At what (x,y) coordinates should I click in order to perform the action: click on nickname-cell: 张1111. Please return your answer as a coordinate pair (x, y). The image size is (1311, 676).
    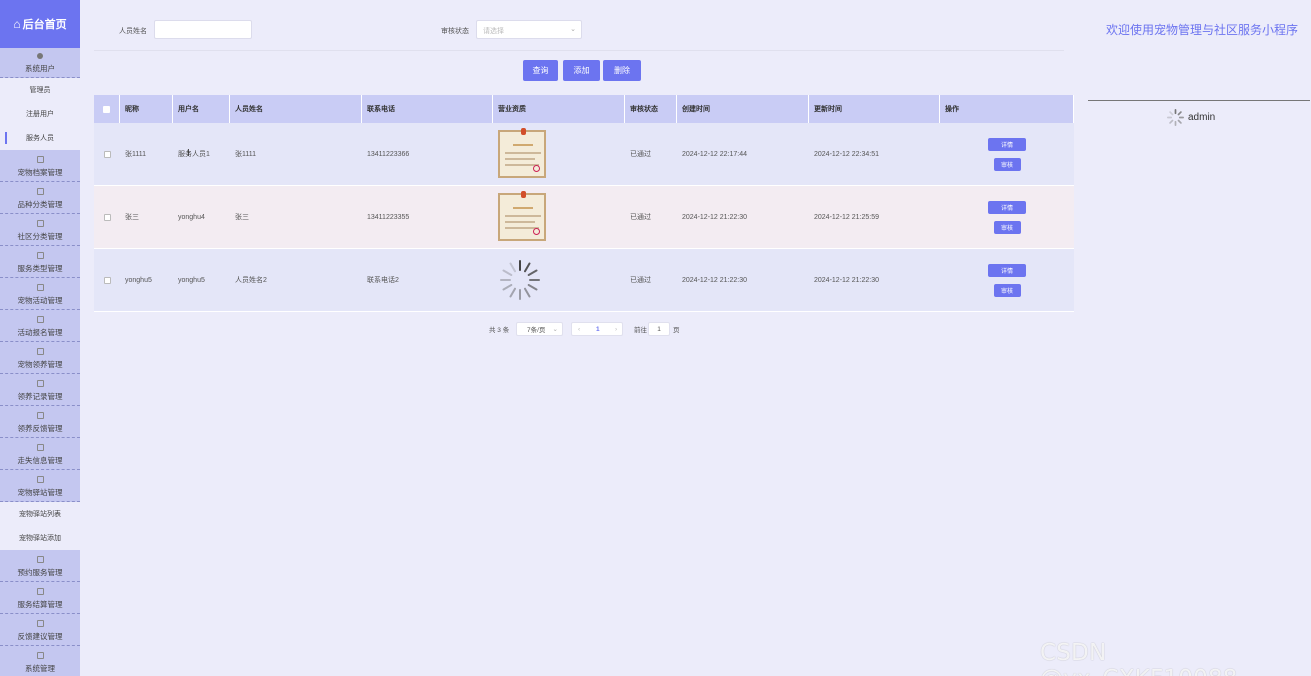
    Looking at the image, I should click on (136, 154).